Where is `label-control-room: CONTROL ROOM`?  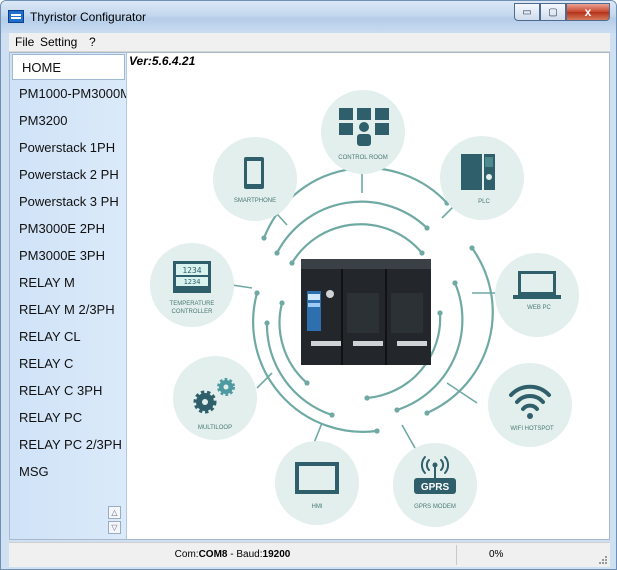 label-control-room: CONTROL ROOM is located at coordinates (362, 158).